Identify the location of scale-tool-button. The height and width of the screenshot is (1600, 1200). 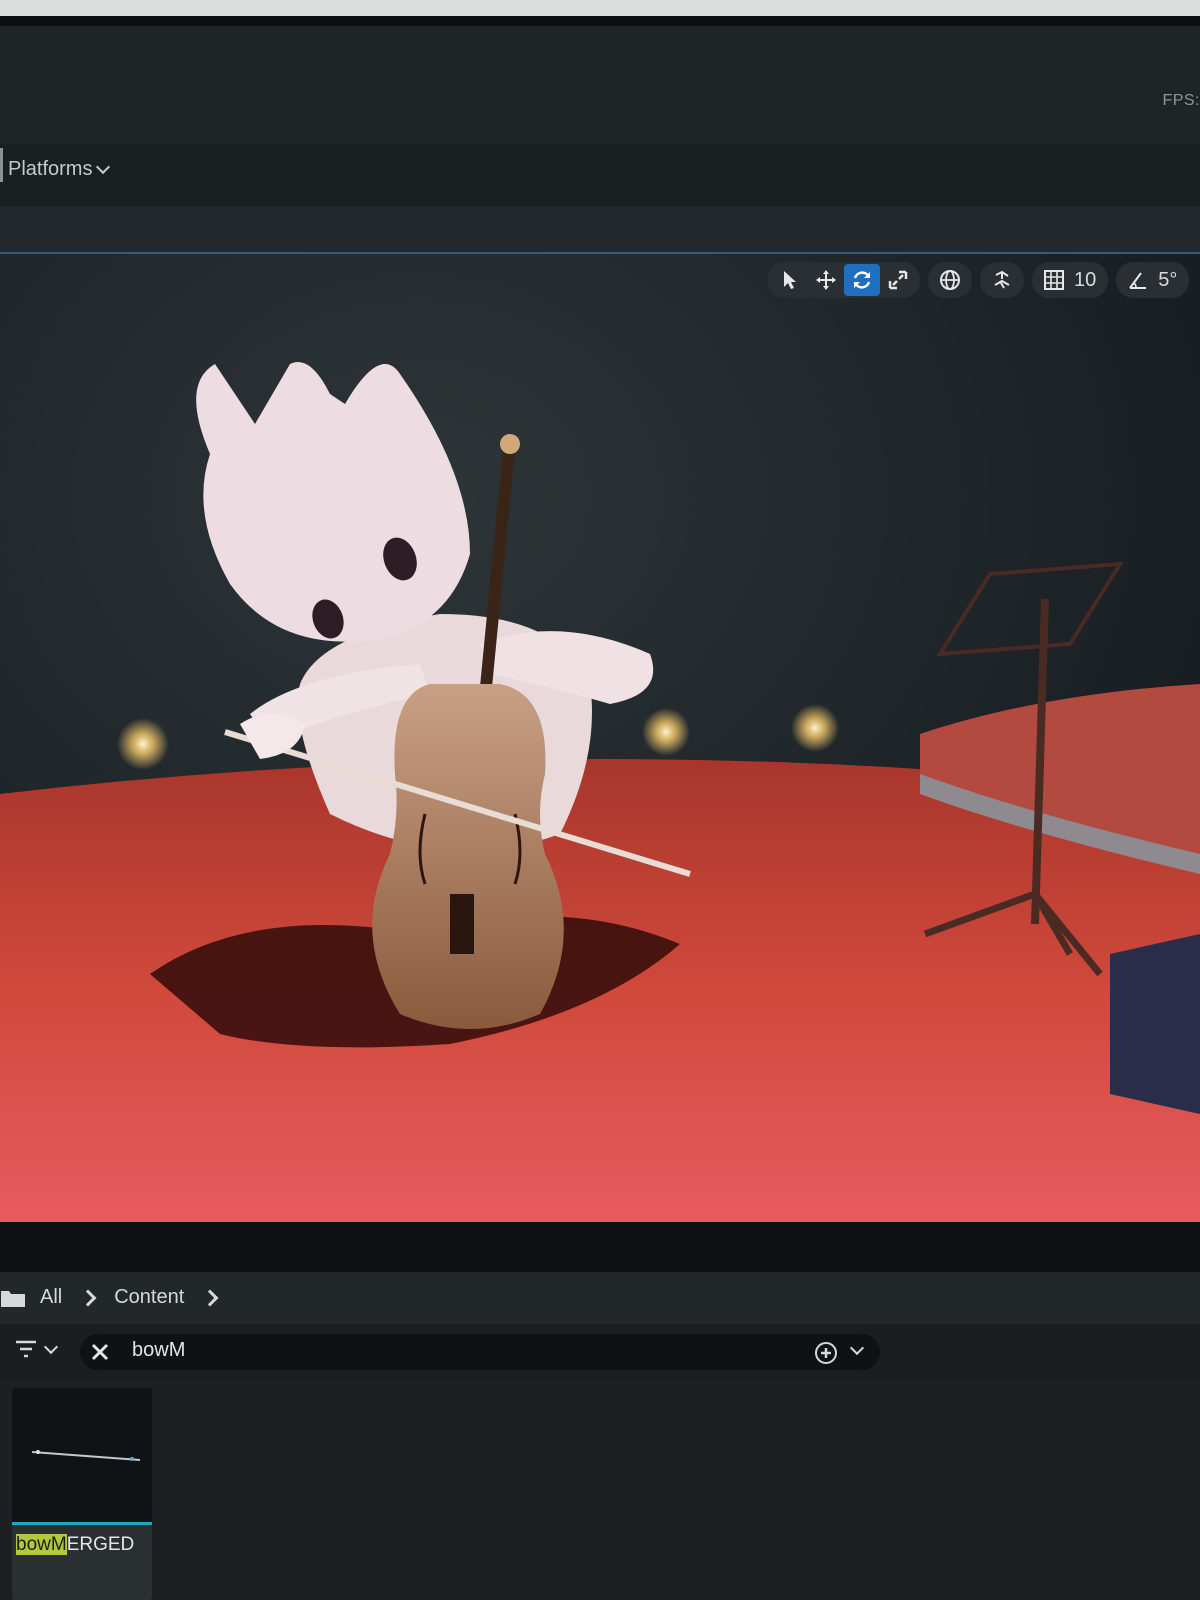
(898, 280).